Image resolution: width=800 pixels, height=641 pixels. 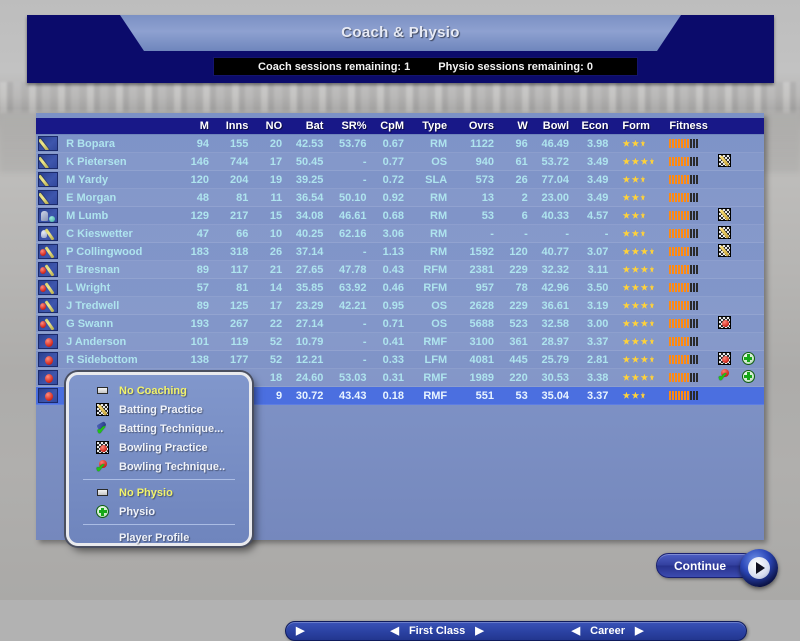 I want to click on fitness-cell, so click(x=689, y=359).